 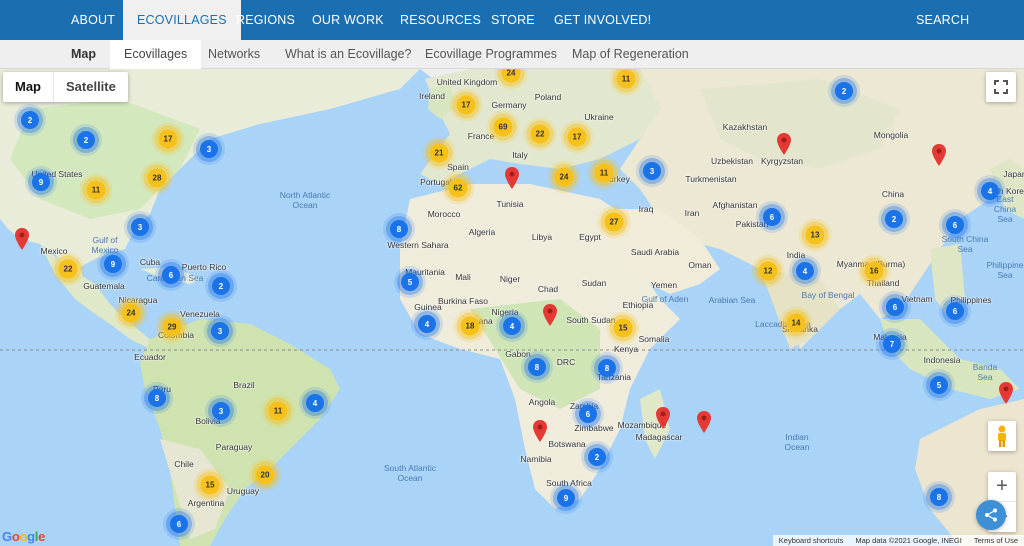 What do you see at coordinates (172, 327) in the screenshot?
I see `cluster-marker: 29` at bounding box center [172, 327].